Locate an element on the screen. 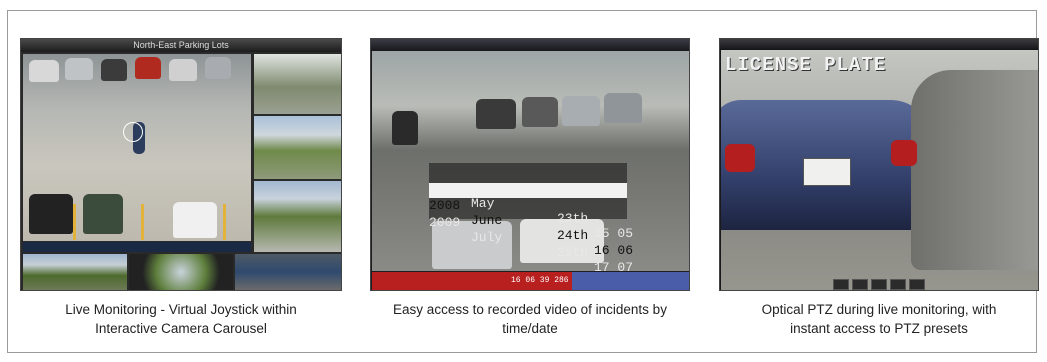 The image size is (1047, 362). date-row-prev: 2007 May 23th 15 05 is located at coordinates (531, 203).